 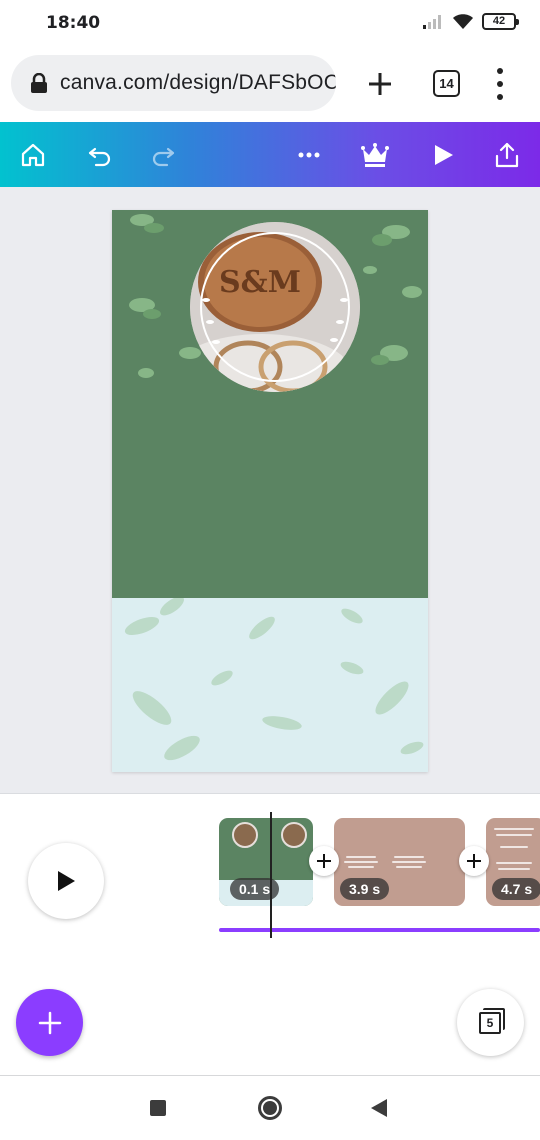 What do you see at coordinates (379, 1108) in the screenshot?
I see `back-triangle-icon` at bounding box center [379, 1108].